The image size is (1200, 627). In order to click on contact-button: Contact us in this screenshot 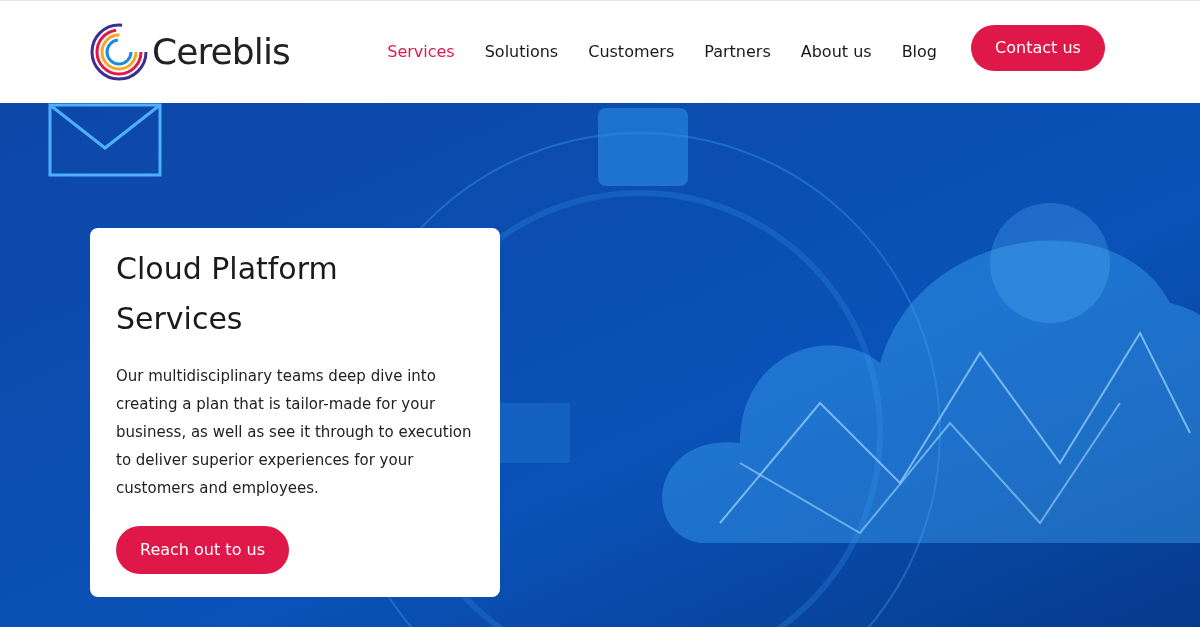, I will do `click(1038, 48)`.